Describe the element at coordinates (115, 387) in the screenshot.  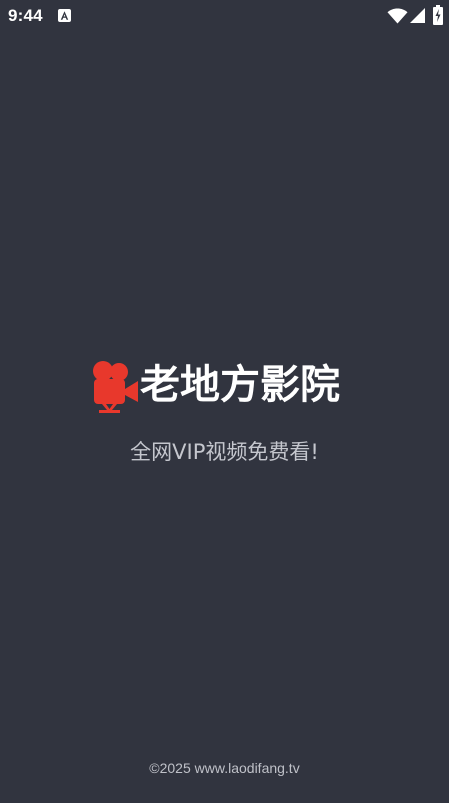
I see `movie-camera-icon` at that location.